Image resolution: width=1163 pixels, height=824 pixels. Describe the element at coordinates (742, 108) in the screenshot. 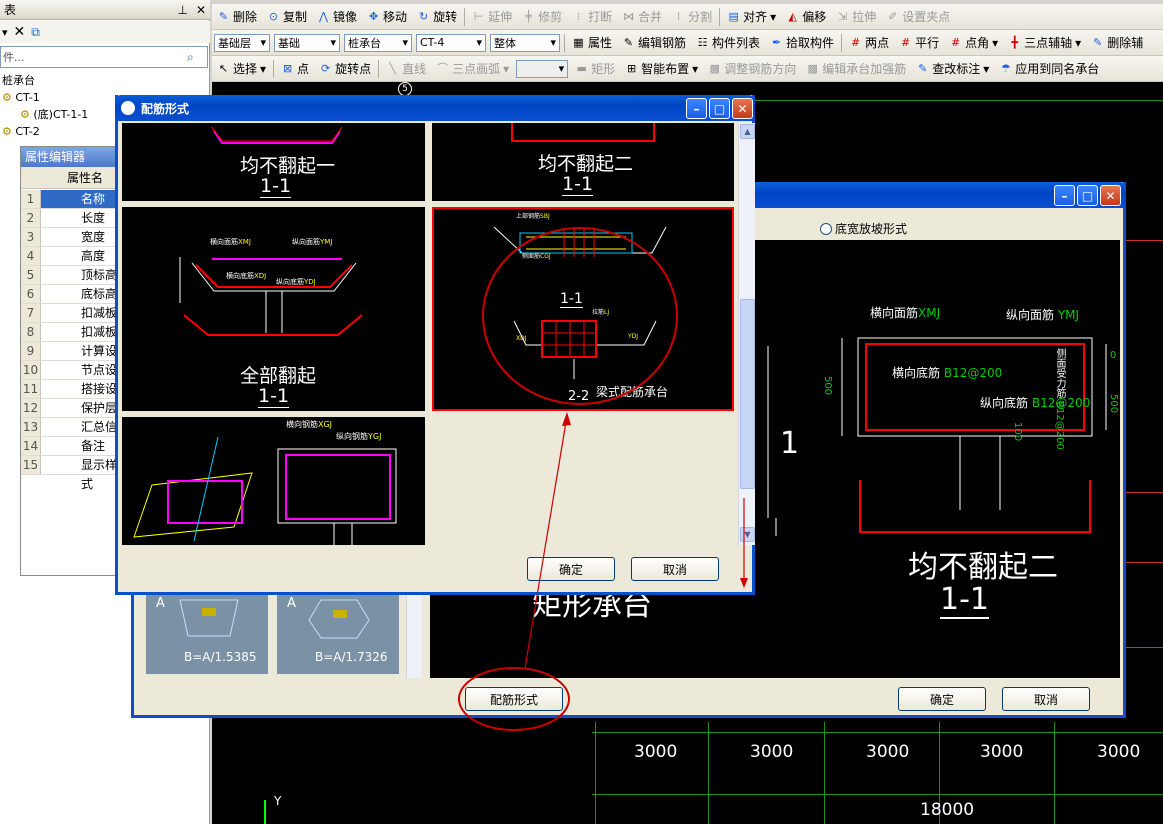

I see `front-close-icon: ✕` at that location.